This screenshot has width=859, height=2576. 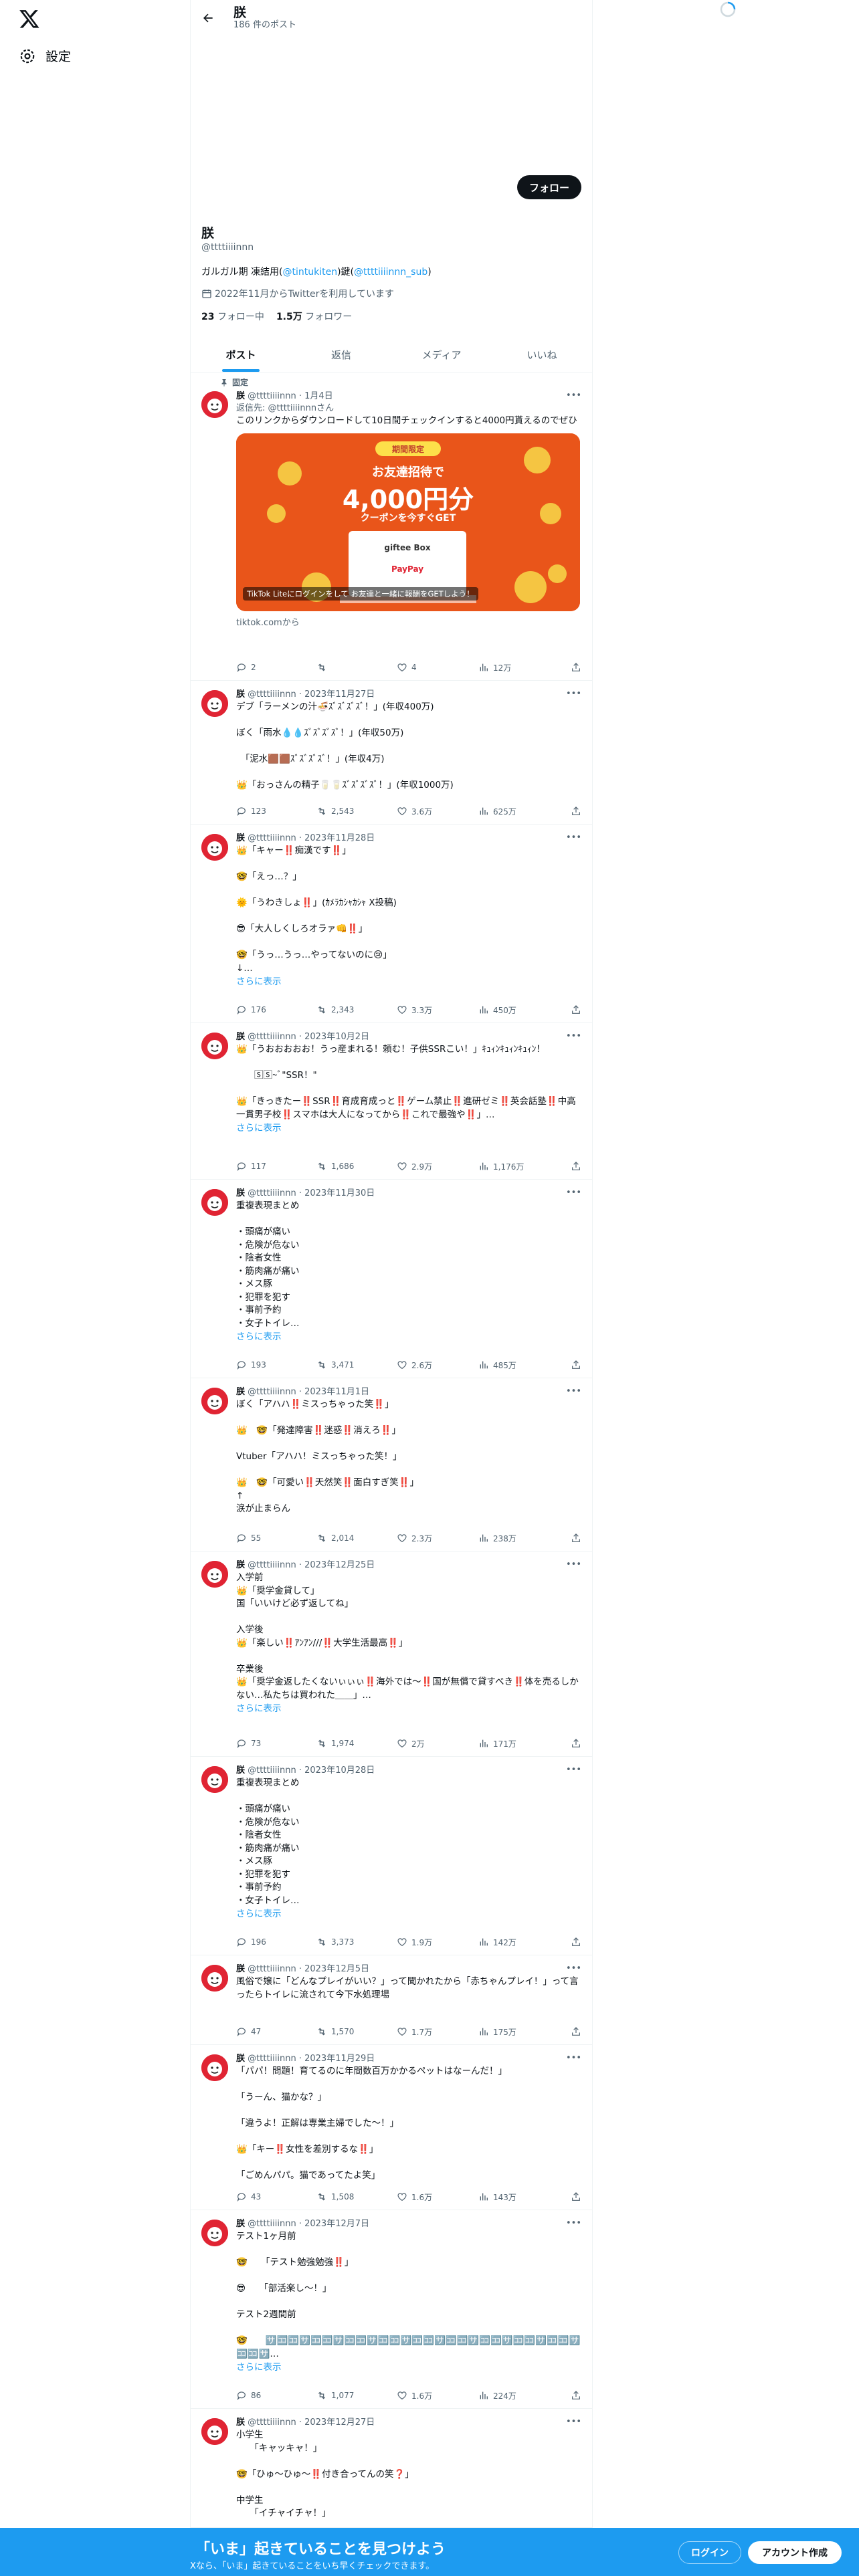 What do you see at coordinates (390, 273) in the screenshot?
I see `bio-mention-link: @ttttiiiinnn_sub` at bounding box center [390, 273].